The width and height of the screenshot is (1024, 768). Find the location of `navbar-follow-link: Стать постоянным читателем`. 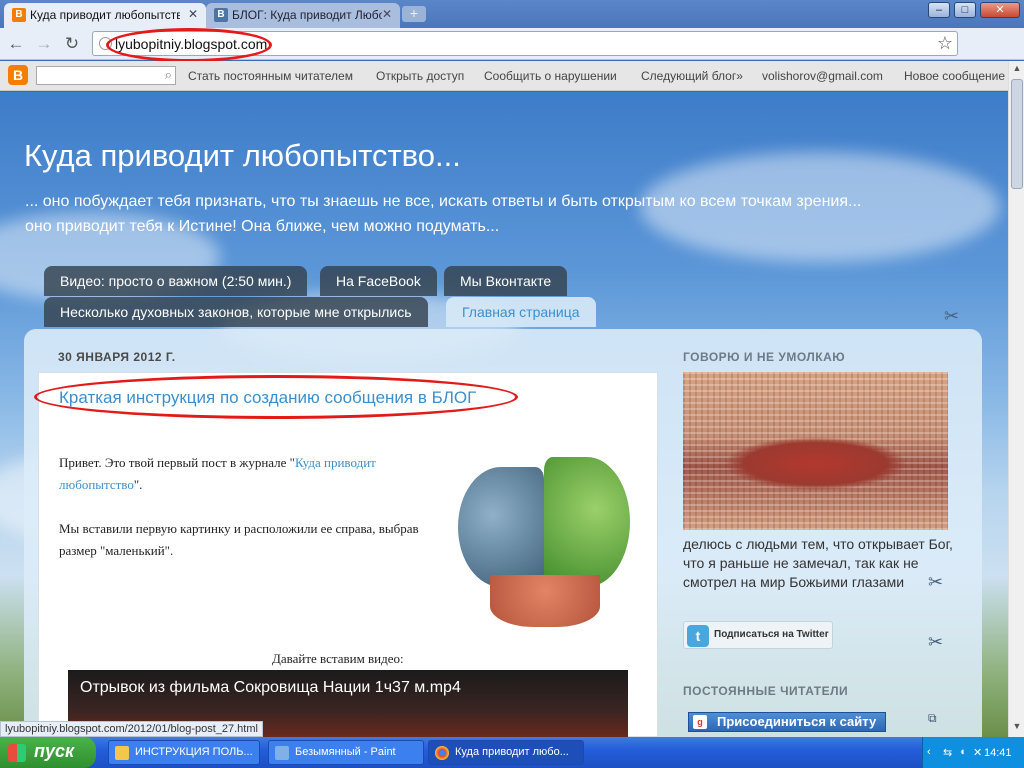

navbar-follow-link: Стать постоянным читателем is located at coordinates (270, 76).